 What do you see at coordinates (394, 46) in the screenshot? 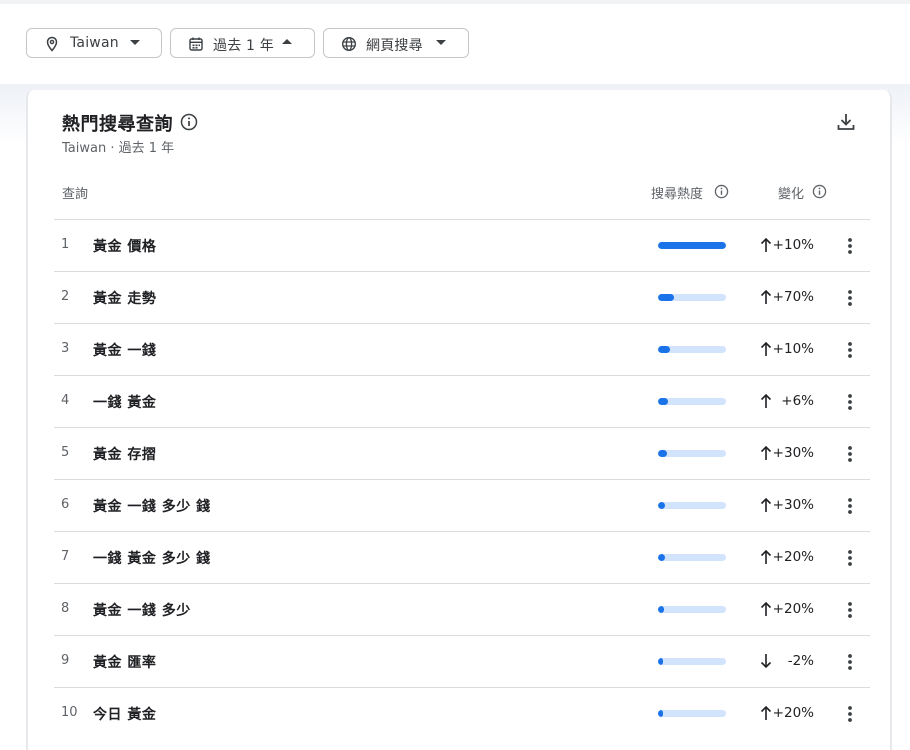
I see `search-type-filter-label: 網頁搜尋` at bounding box center [394, 46].